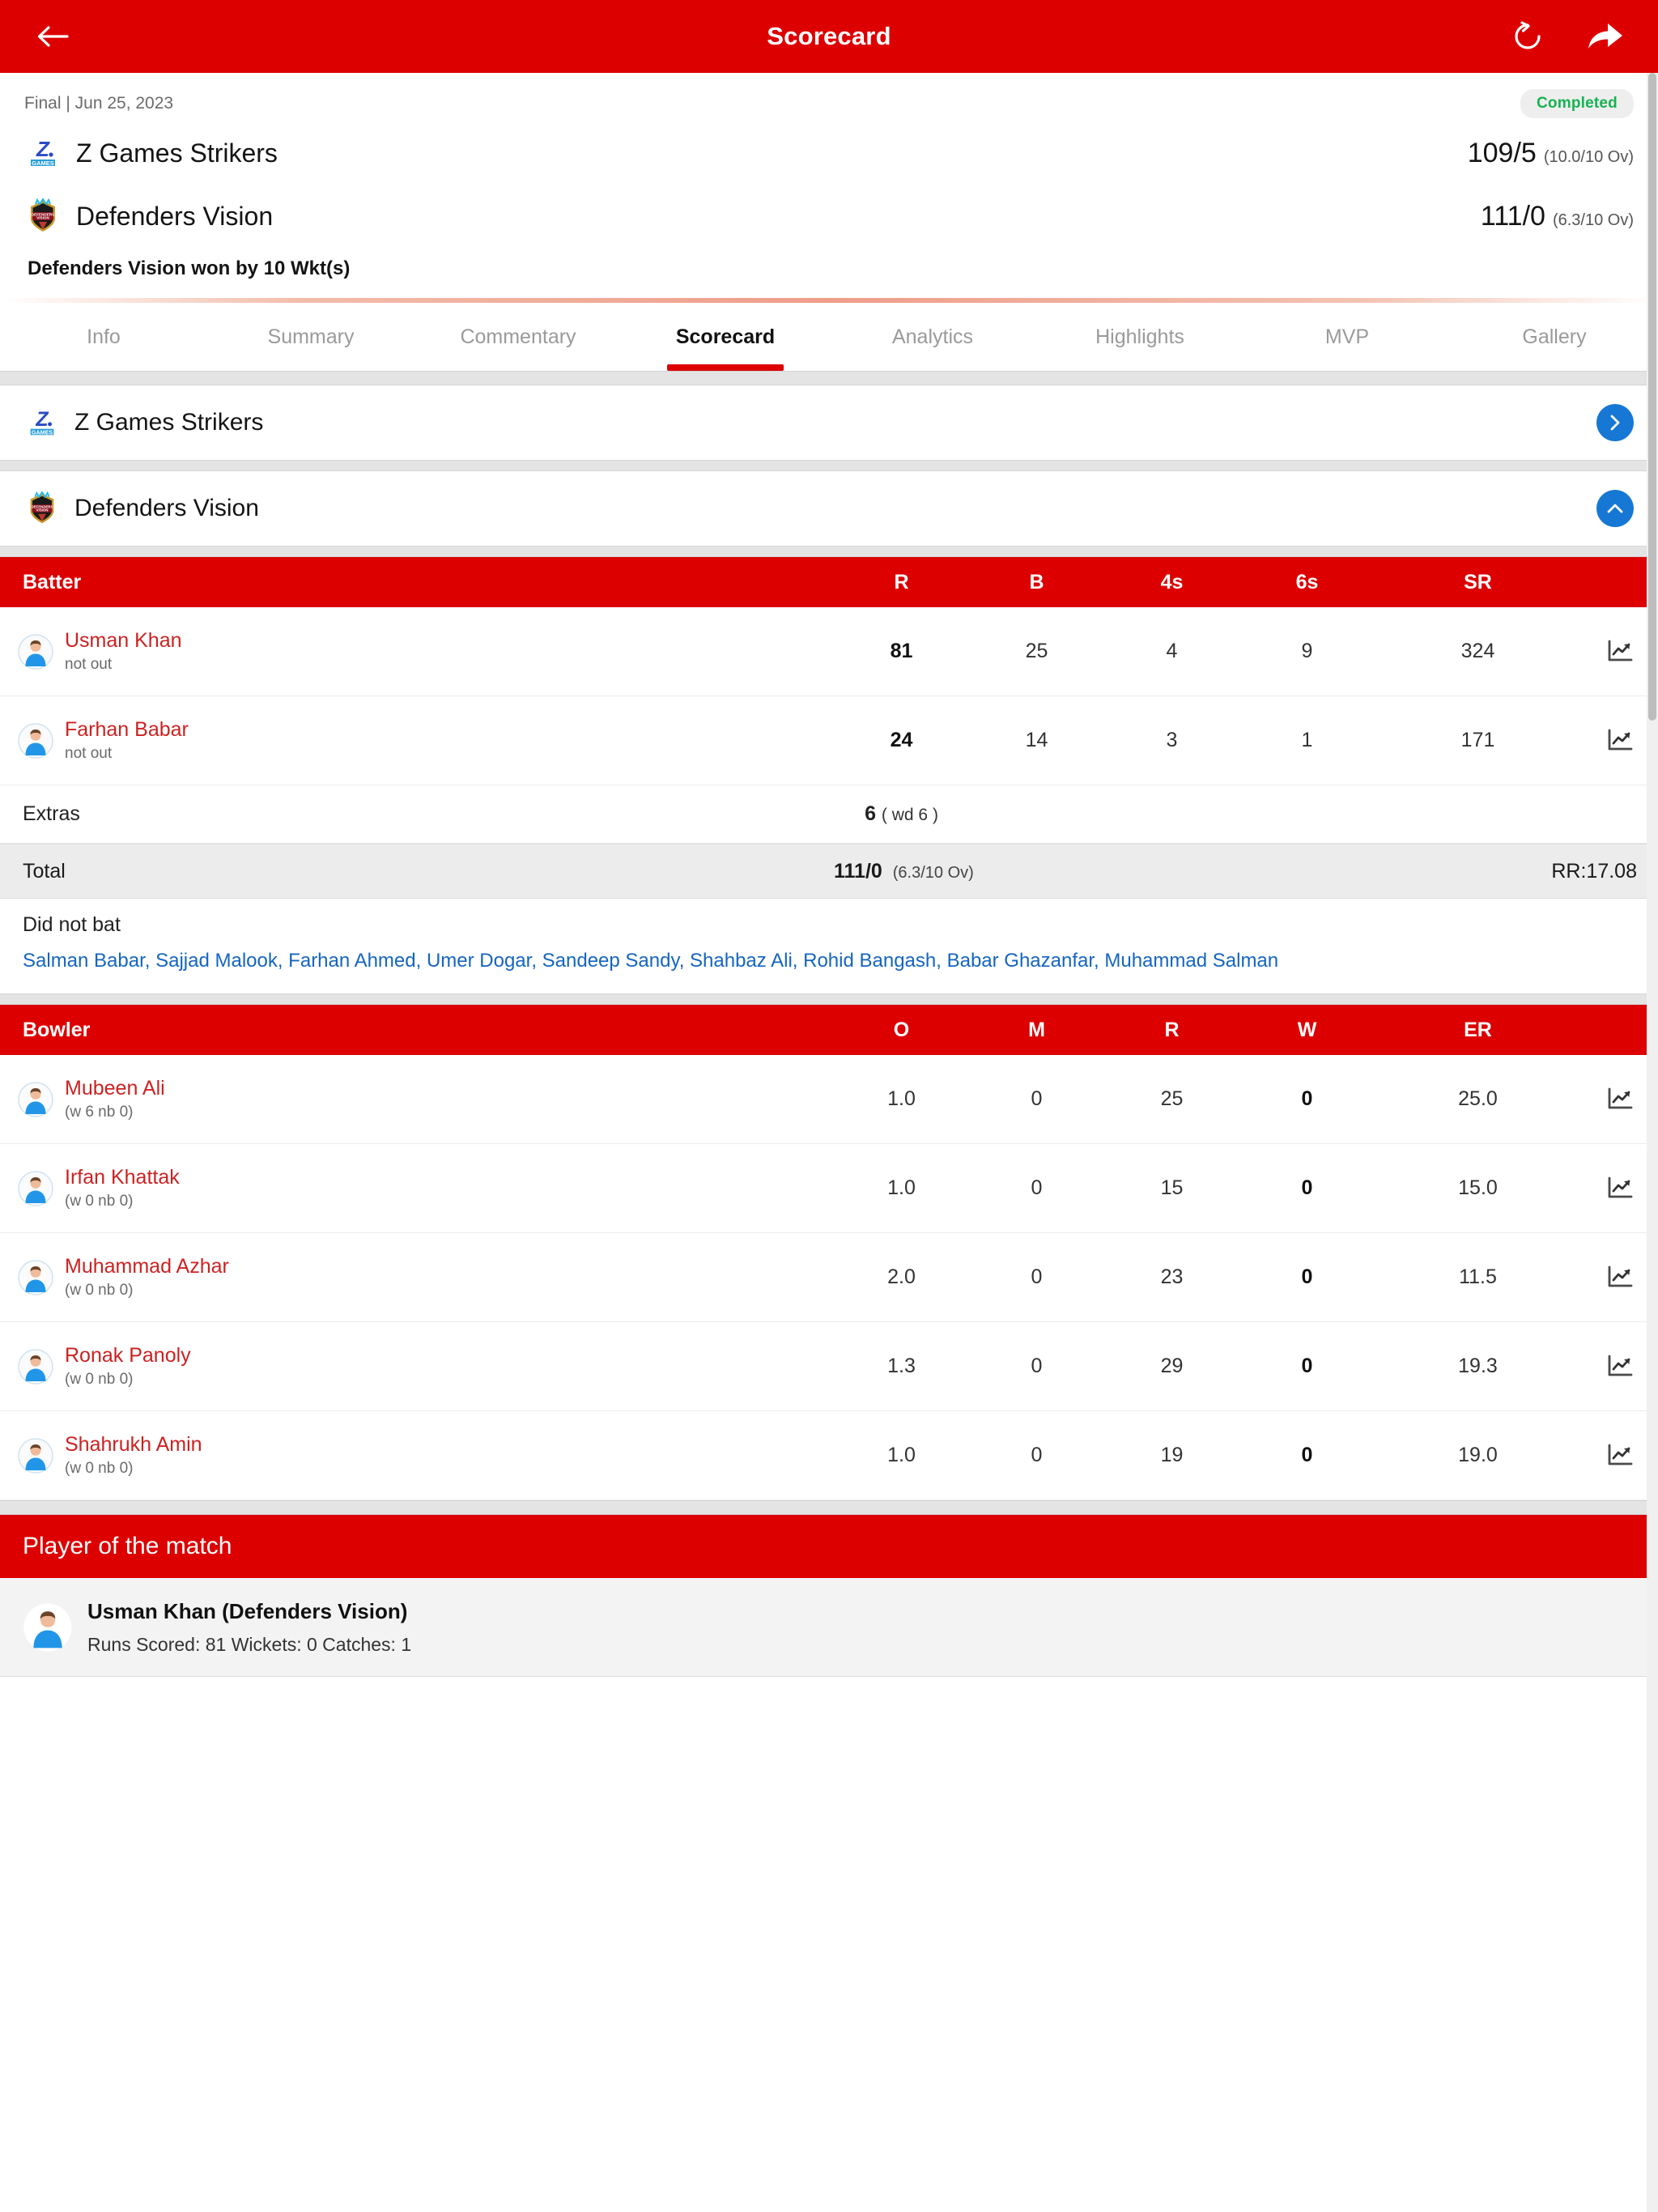 This screenshot has height=2212, width=1658. Describe the element at coordinates (1615, 422) in the screenshot. I see `chevron-right-icon` at that location.